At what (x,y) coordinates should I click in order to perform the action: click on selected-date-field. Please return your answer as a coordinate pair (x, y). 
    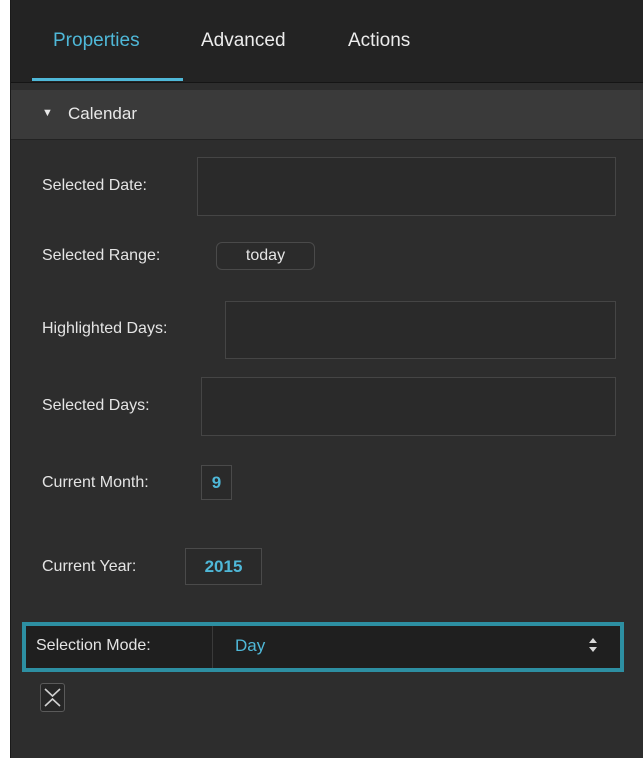
    Looking at the image, I should click on (406, 186).